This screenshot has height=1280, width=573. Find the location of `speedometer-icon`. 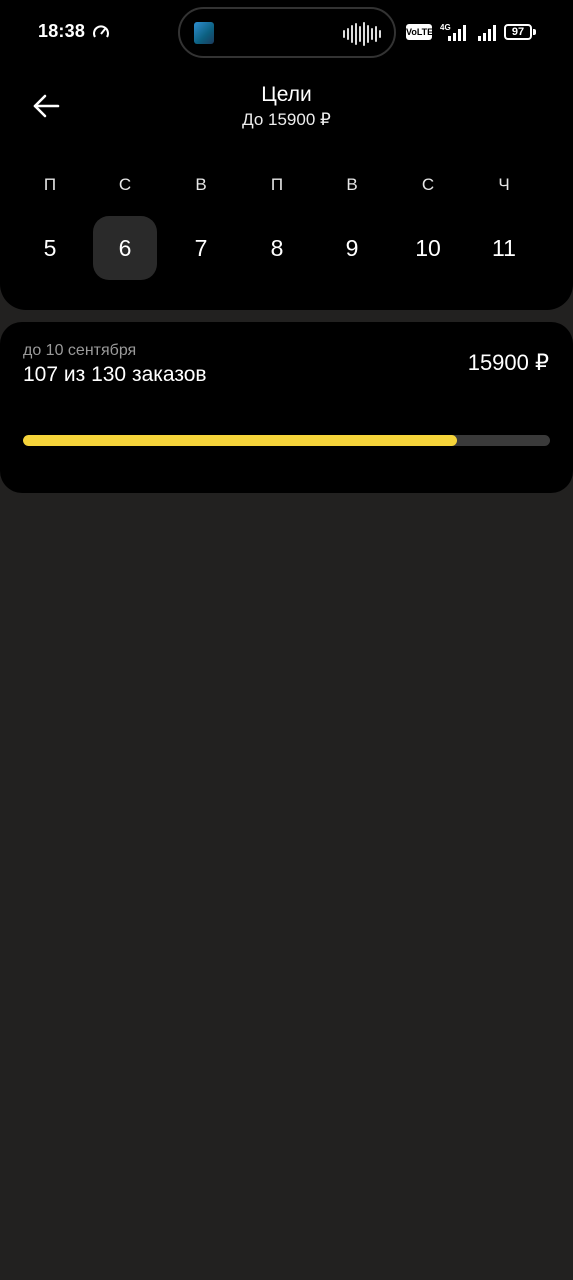

speedometer-icon is located at coordinates (101, 31).